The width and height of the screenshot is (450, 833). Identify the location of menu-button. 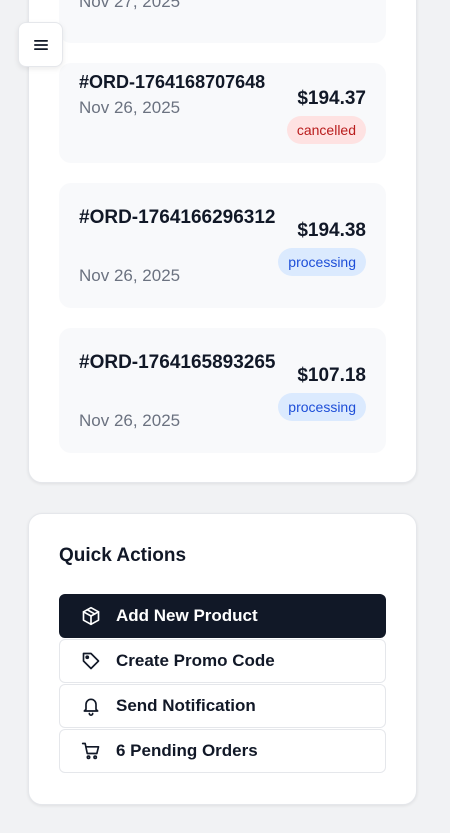
(40, 44).